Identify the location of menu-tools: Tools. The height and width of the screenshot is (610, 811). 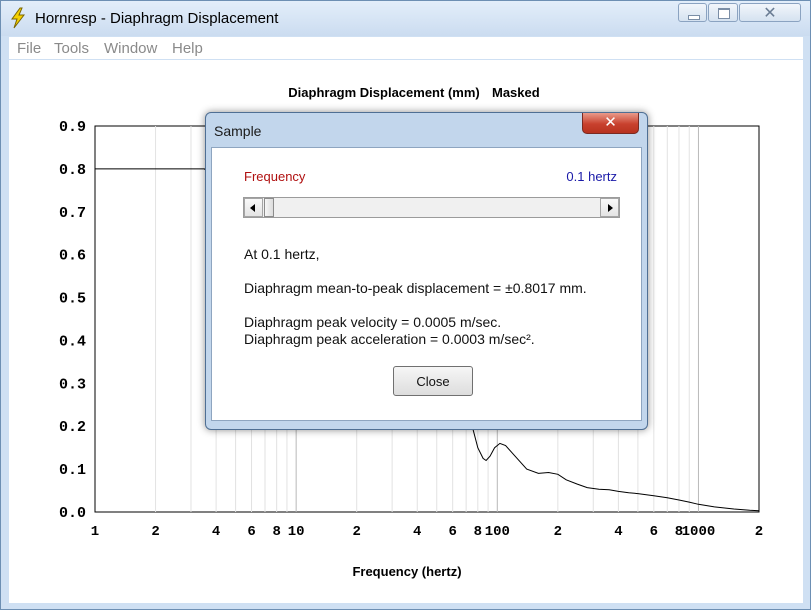
(71, 48).